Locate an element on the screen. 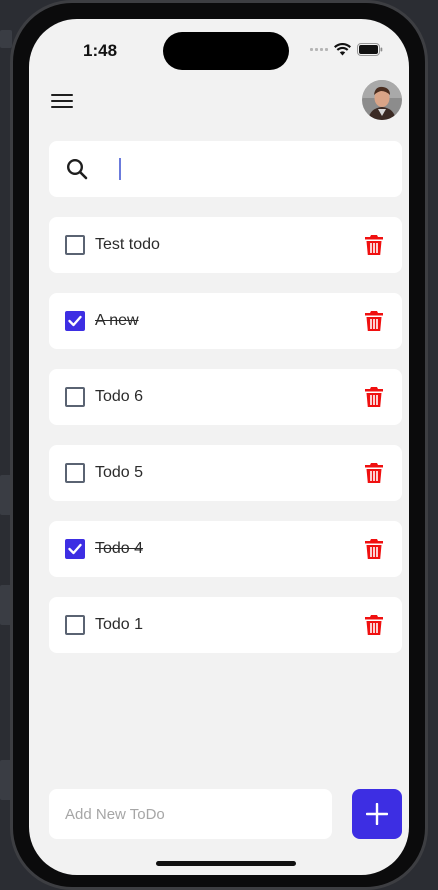 Image resolution: width=438 pixels, height=890 pixels. todo-item: Todo 5 is located at coordinates (225, 473).